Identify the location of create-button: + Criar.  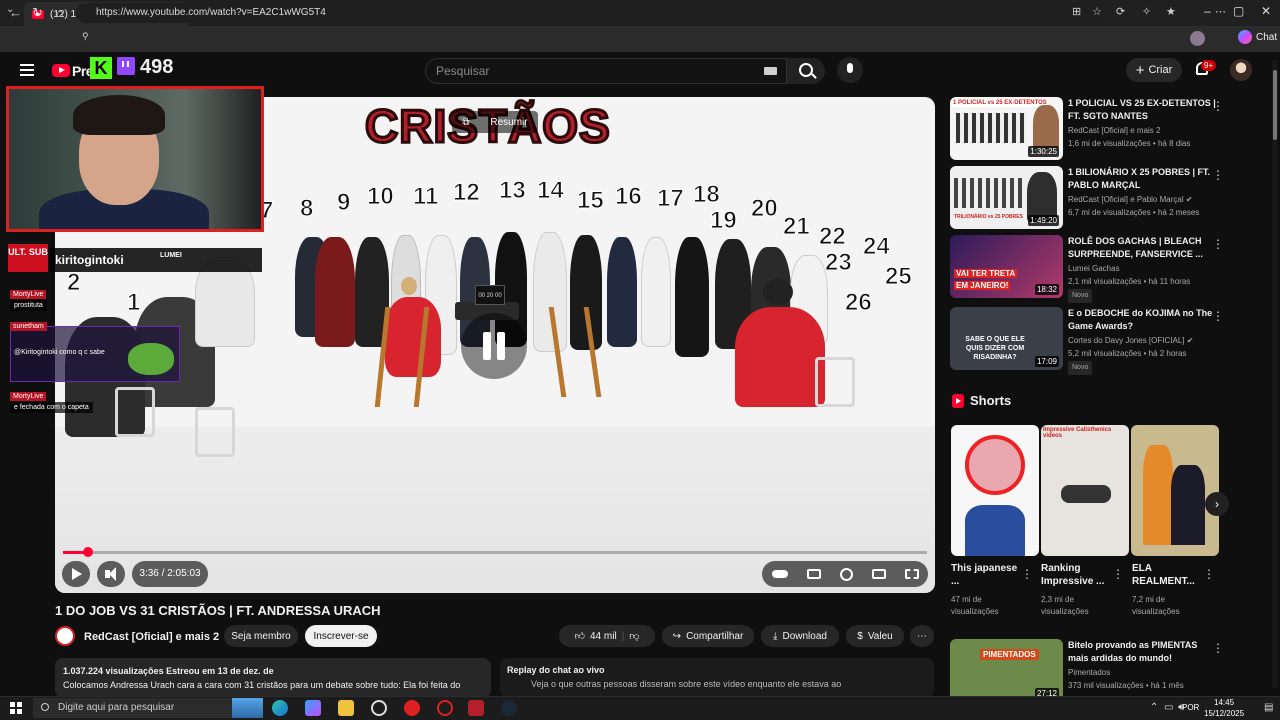
(1154, 70).